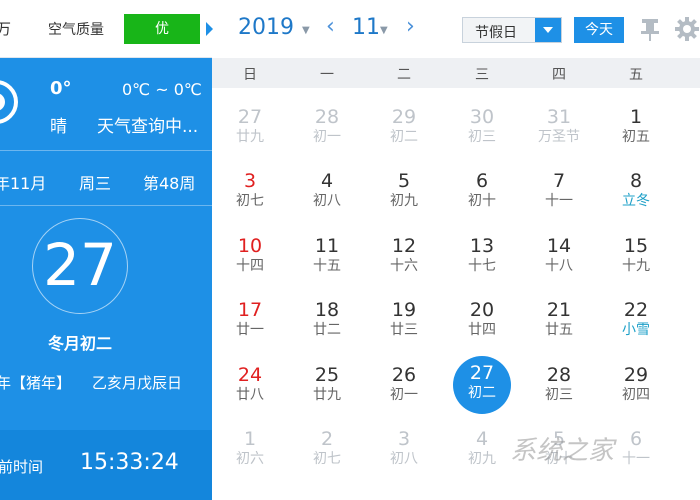 The image size is (700, 500). I want to click on lunar-label: 十六, so click(404, 266).